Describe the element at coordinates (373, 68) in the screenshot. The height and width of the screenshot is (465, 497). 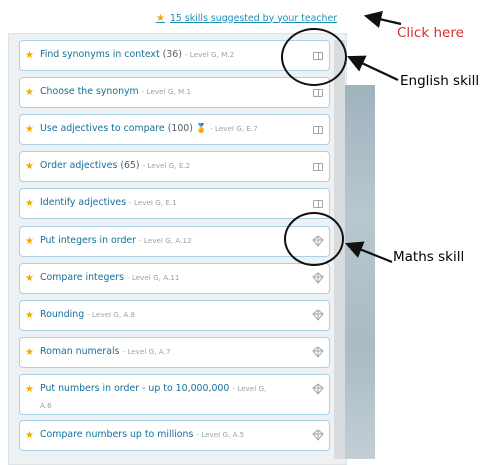
I see `arrow-to-english-icon` at that location.